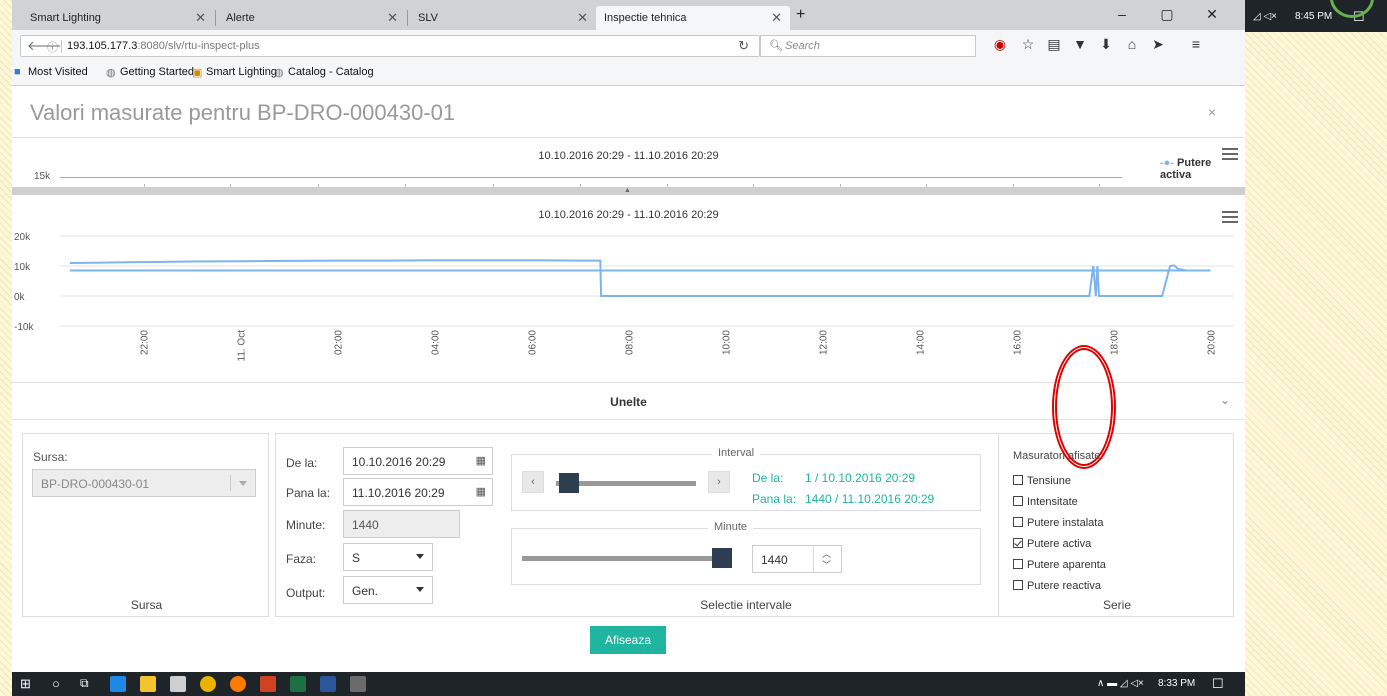  What do you see at coordinates (178, 684) in the screenshot?
I see `store-icon` at bounding box center [178, 684].